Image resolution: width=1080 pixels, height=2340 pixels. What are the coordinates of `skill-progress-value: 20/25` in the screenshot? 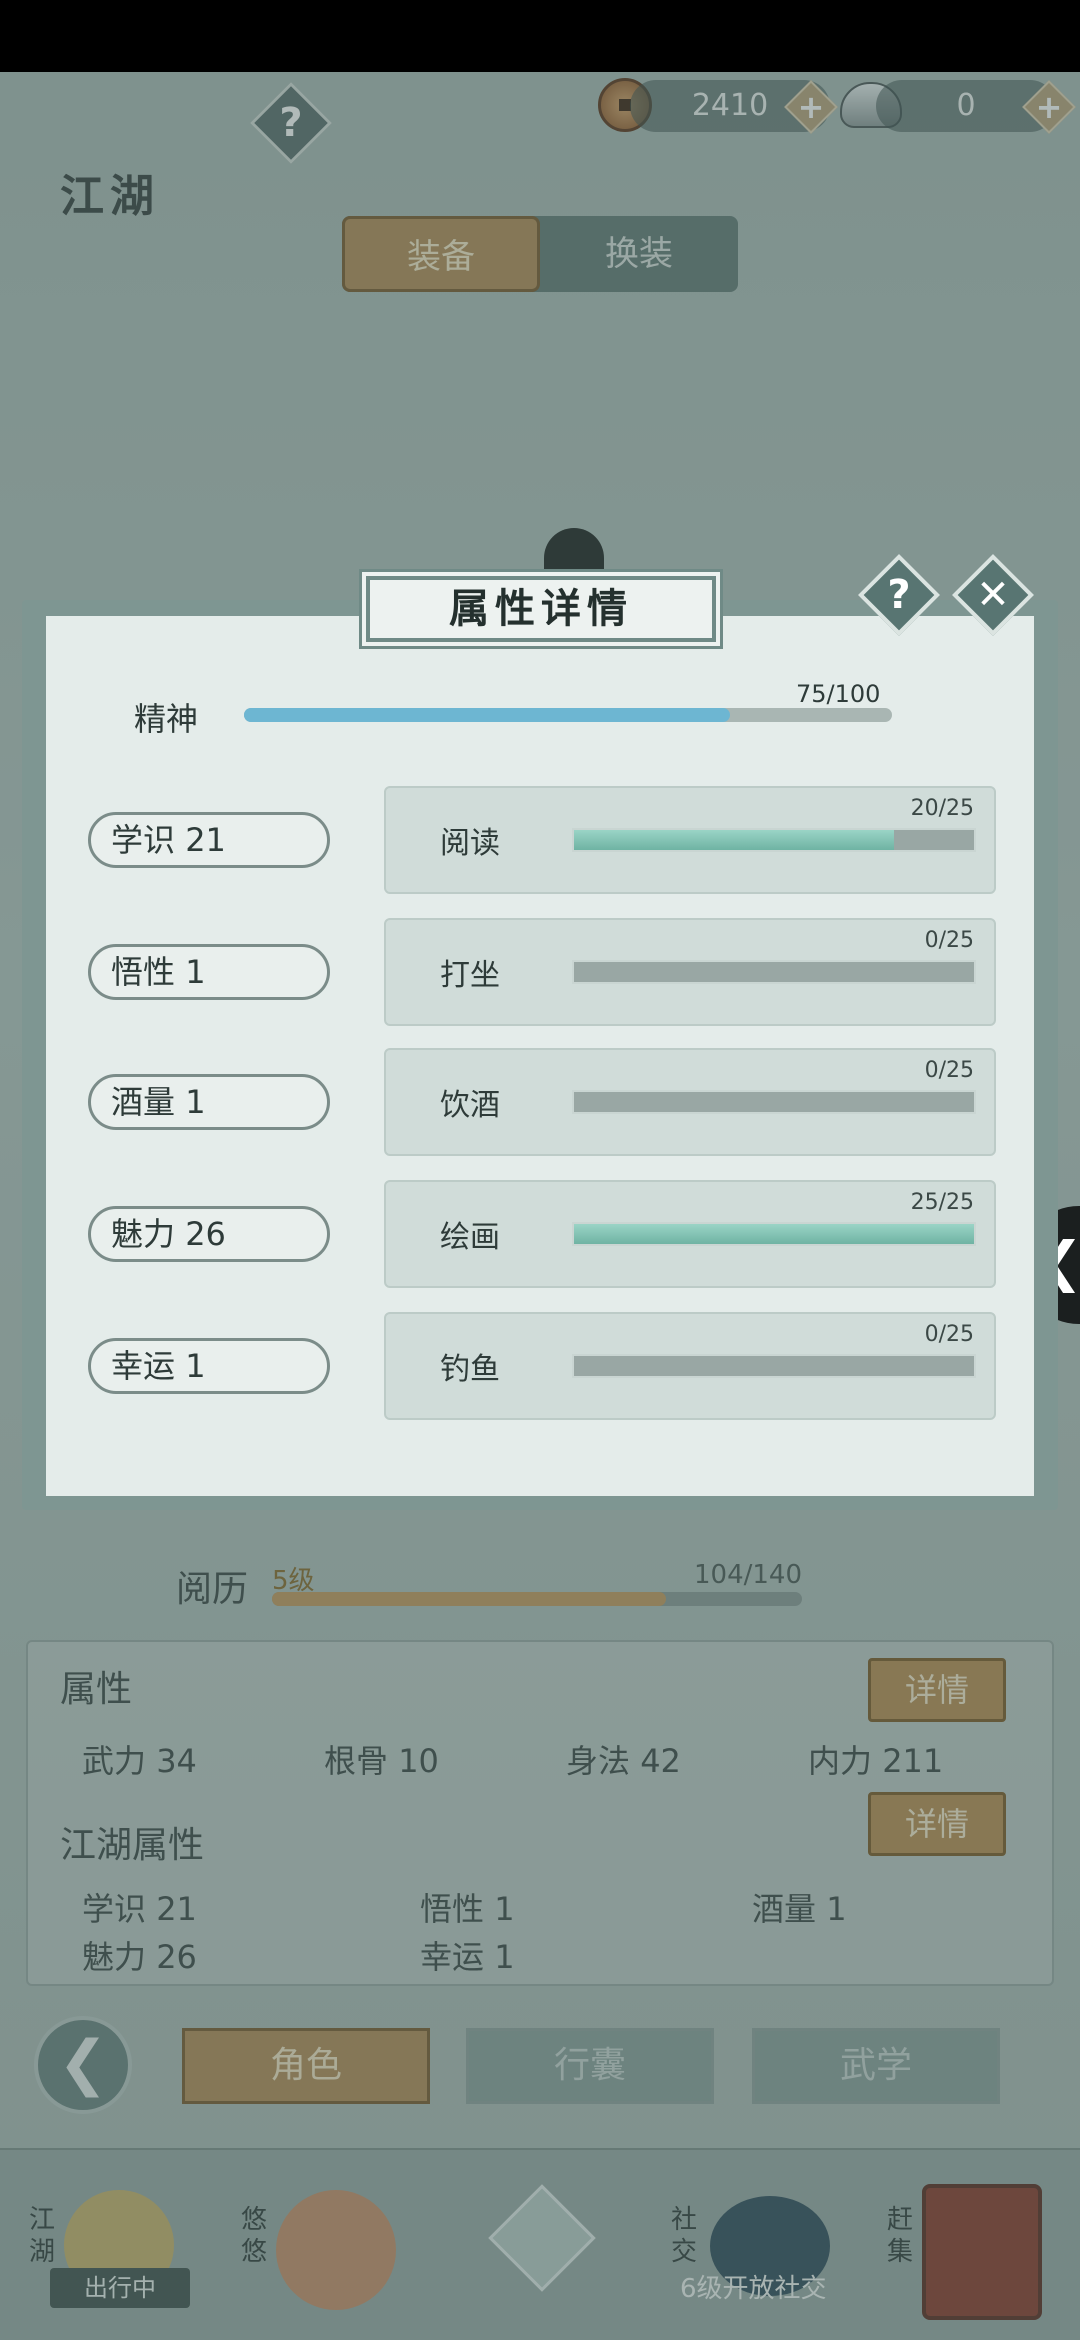 It's located at (942, 808).